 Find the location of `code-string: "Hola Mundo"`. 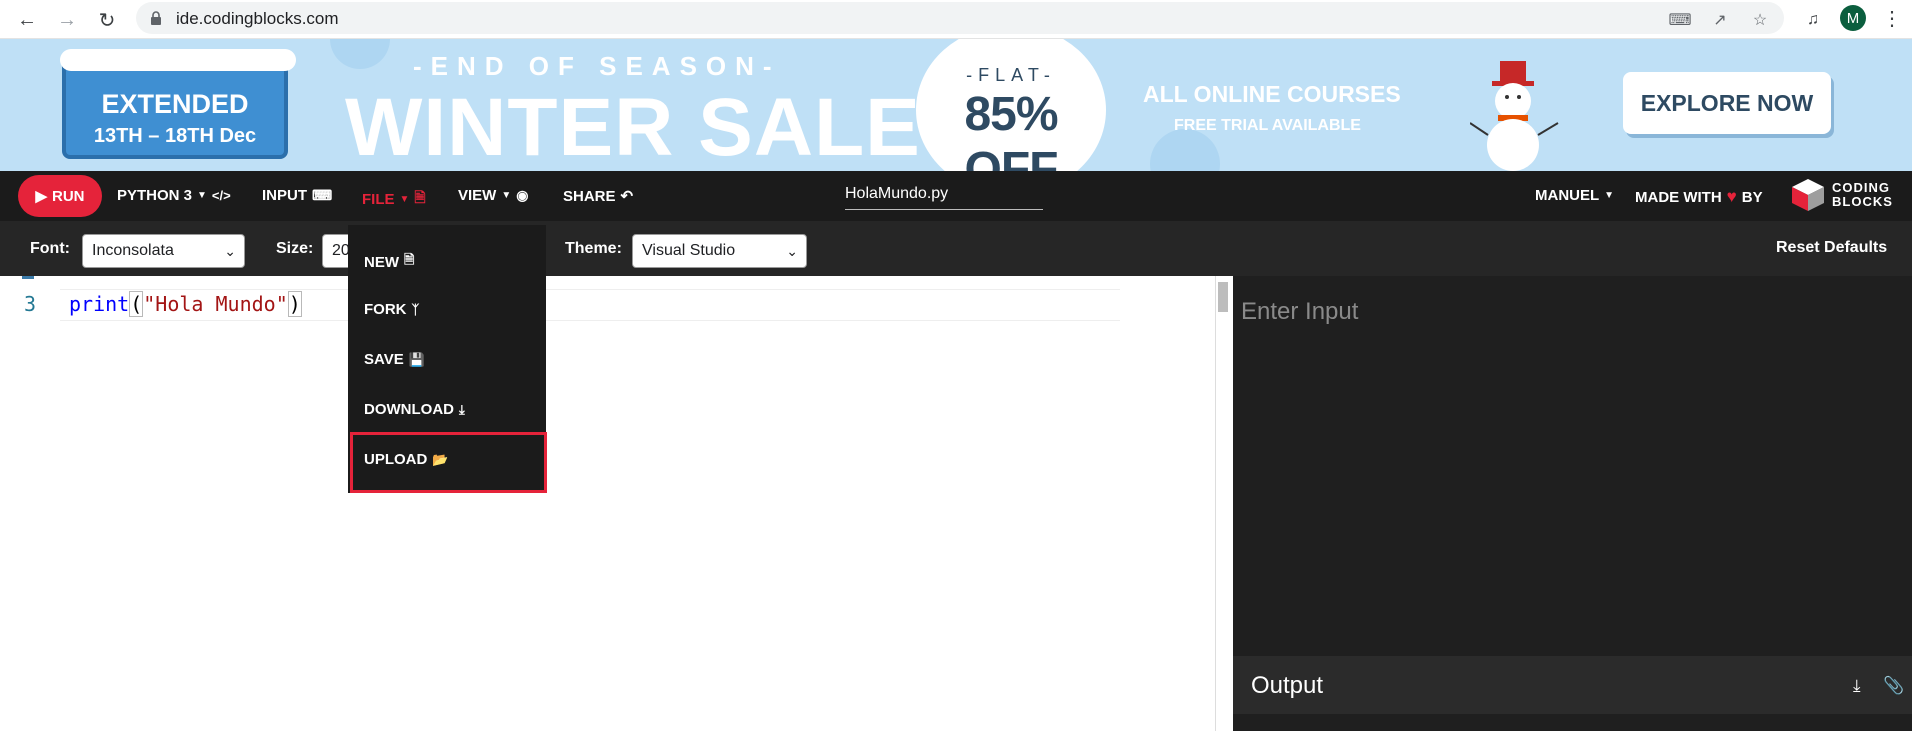

code-string: "Hola Mundo" is located at coordinates (215, 304).